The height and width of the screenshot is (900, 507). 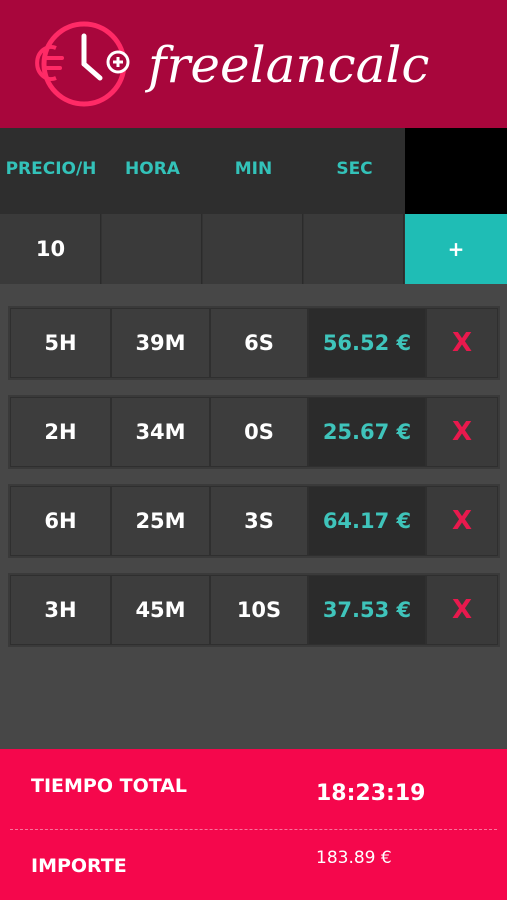 What do you see at coordinates (259, 521) in the screenshot?
I see `entry-seconds: 3S` at bounding box center [259, 521].